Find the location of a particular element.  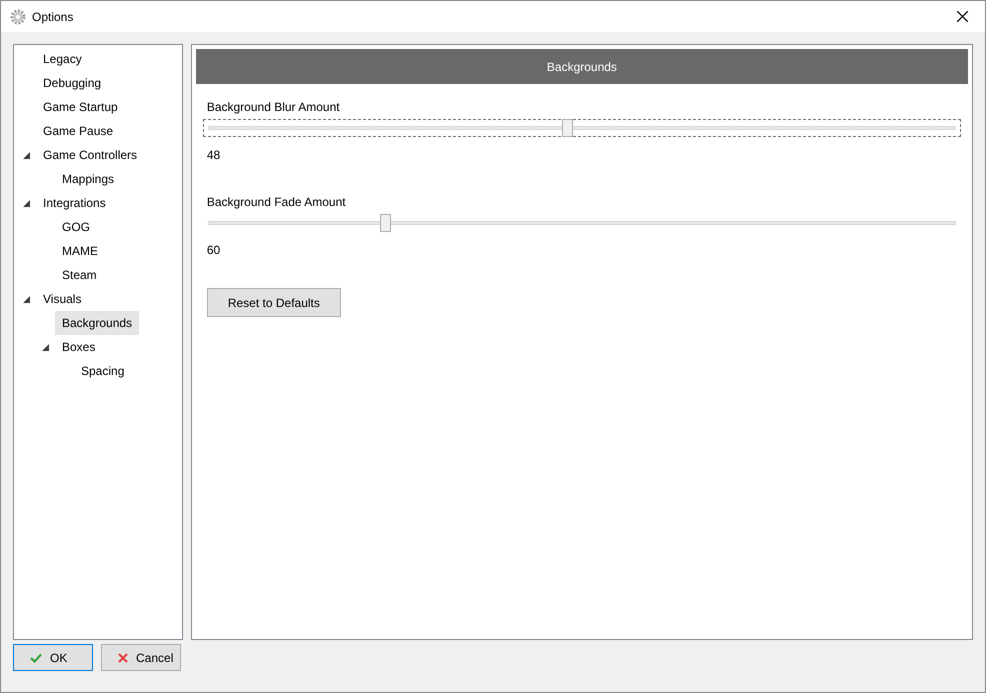

slider-label: Background Blur Amount is located at coordinates (273, 107).